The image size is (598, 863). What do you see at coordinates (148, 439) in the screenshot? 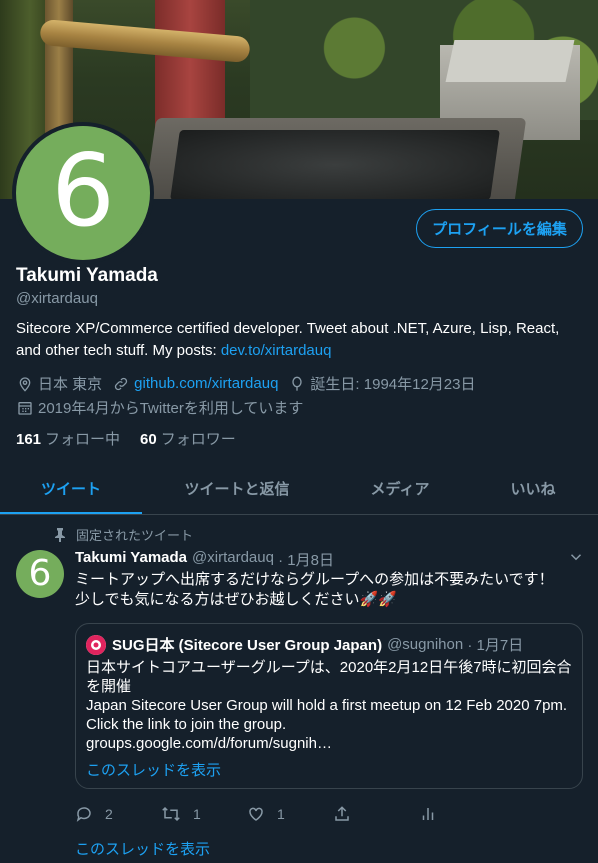
I see `followers-count: 60` at bounding box center [148, 439].